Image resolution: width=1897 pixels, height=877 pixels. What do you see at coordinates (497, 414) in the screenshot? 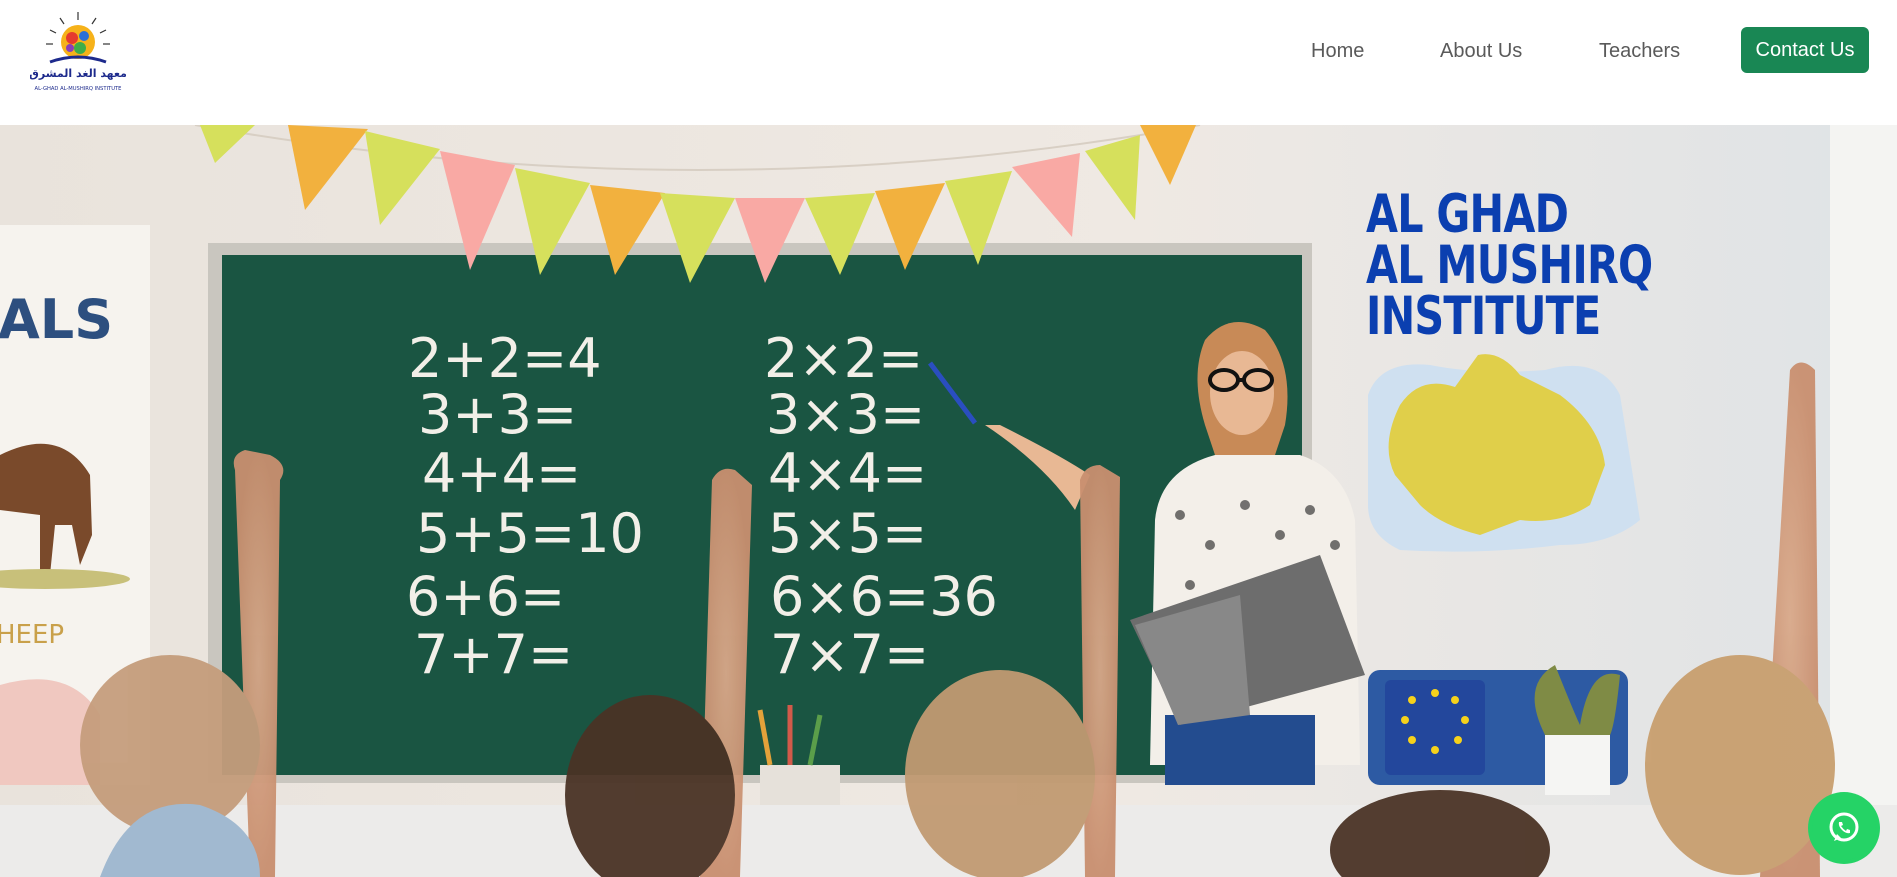
I see `equation-text: 3+3=` at bounding box center [497, 414].